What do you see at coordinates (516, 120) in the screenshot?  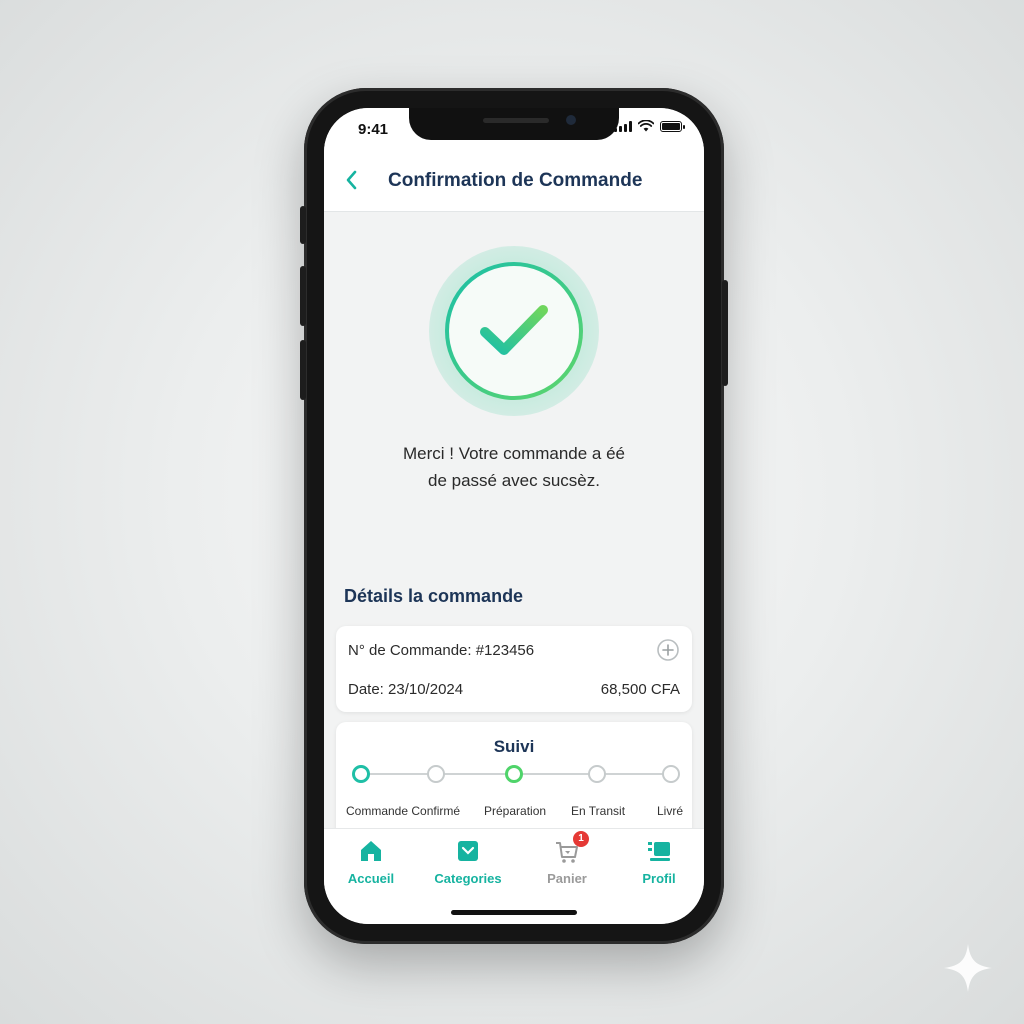 I see `earpiece-speaker` at bounding box center [516, 120].